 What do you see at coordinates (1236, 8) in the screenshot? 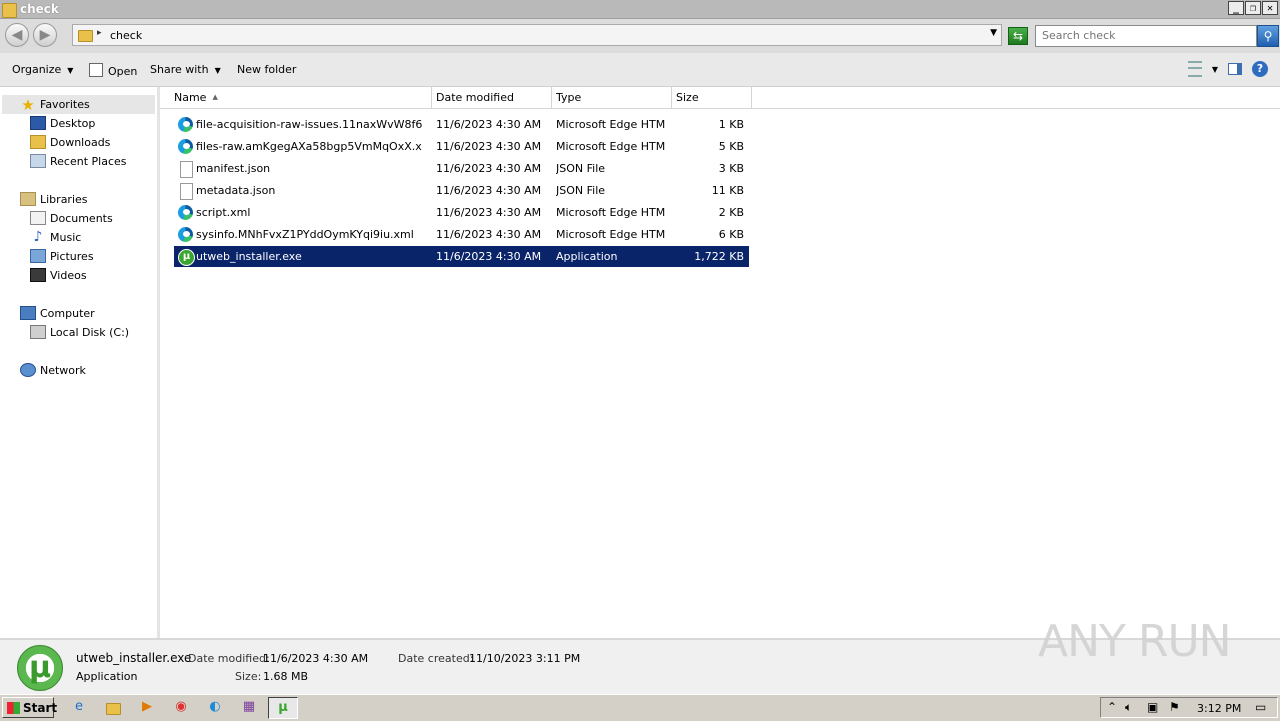
I see `minimize-button: _` at bounding box center [1236, 8].